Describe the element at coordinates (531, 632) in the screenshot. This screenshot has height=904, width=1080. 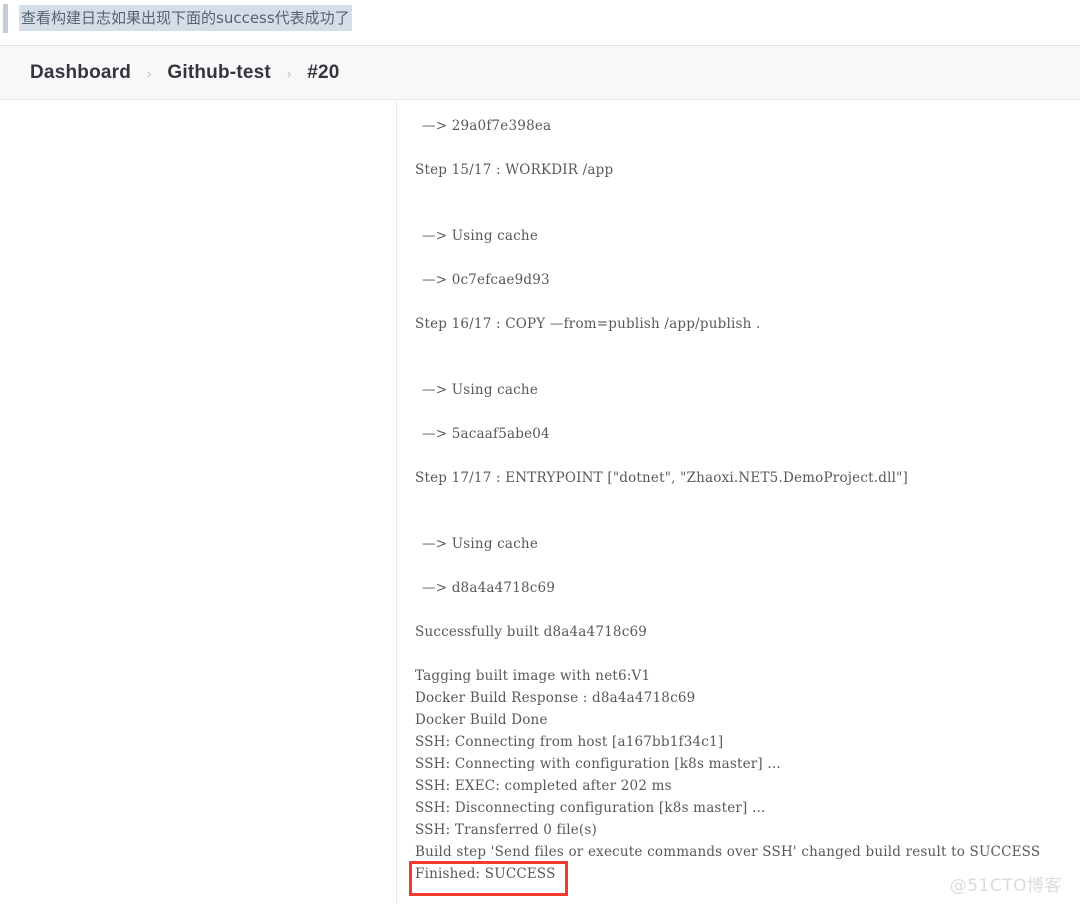
I see `log-line: Successfully built d8a4a4718c69` at that location.